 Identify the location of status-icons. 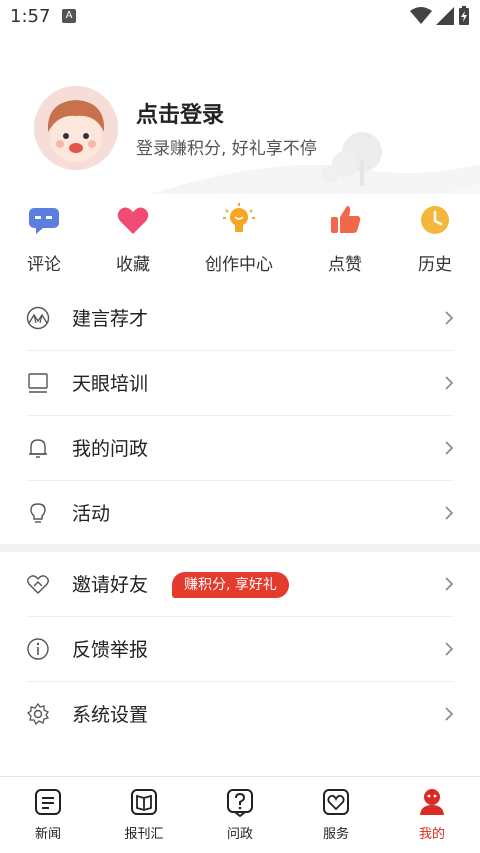
(440, 16).